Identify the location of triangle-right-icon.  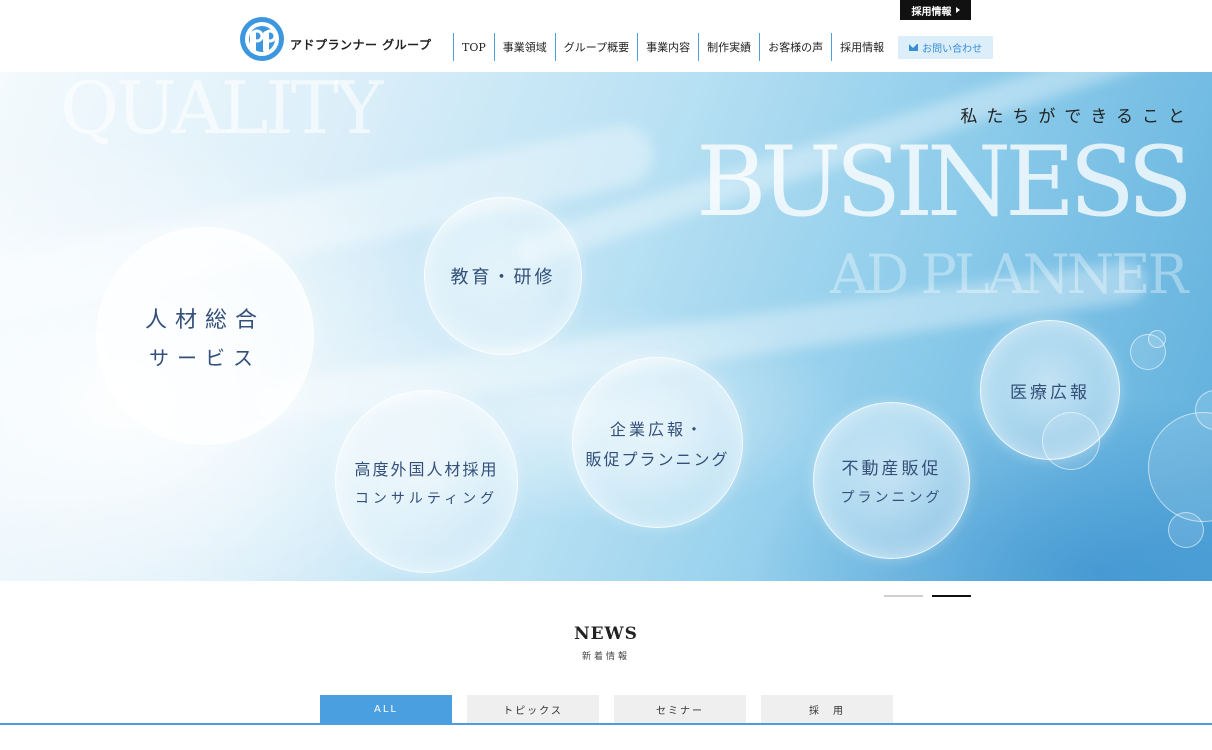
(957, 10).